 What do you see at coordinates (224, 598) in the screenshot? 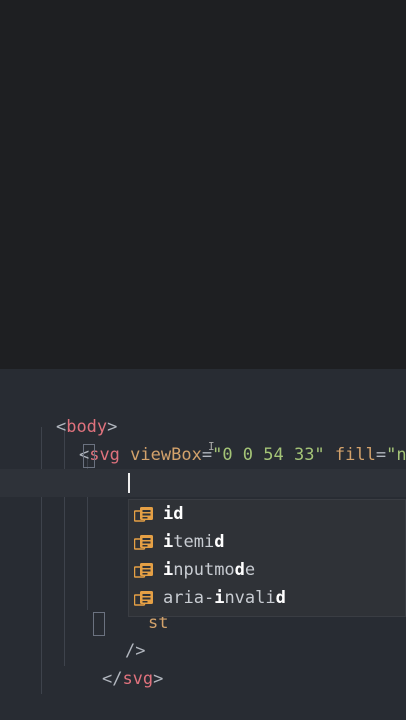
I see `completion-label: aria-invalid` at bounding box center [224, 598].